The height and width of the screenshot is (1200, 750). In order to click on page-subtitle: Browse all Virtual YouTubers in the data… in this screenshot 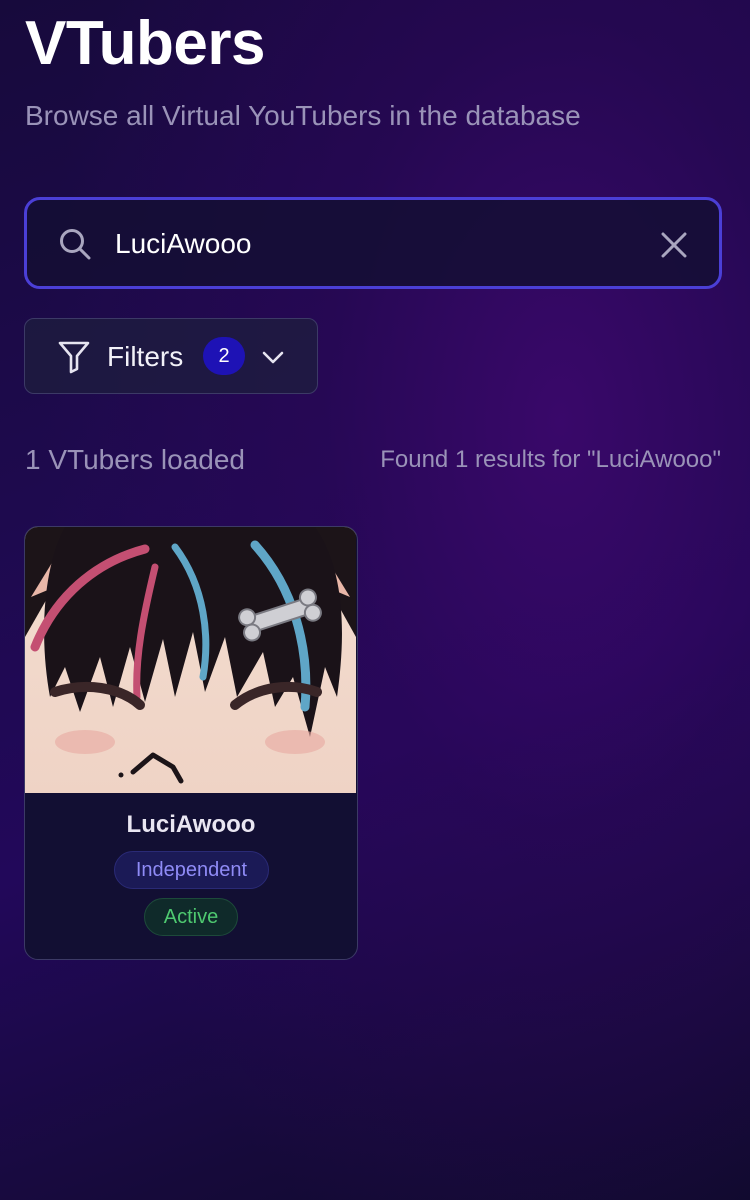, I will do `click(303, 115)`.